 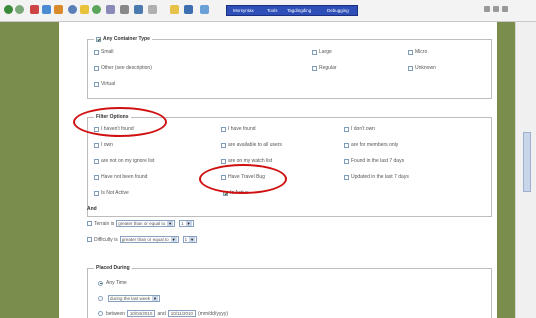 What do you see at coordinates (243, 179) in the screenshot?
I see `highlight-is-active` at bounding box center [243, 179].